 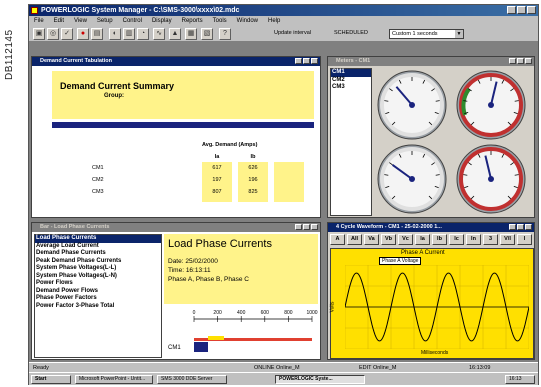 What do you see at coordinates (192, 379) in the screenshot?
I see `task-dde-server: SMS 3000 DDE Server` at bounding box center [192, 379].